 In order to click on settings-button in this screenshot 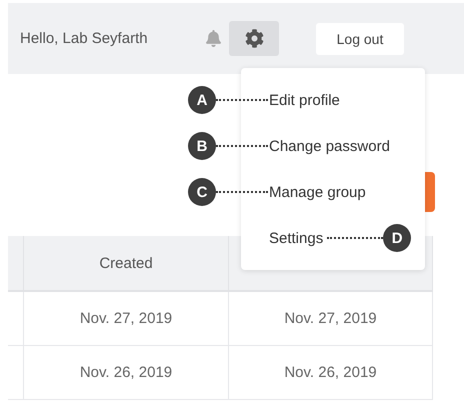, I will do `click(254, 38)`.